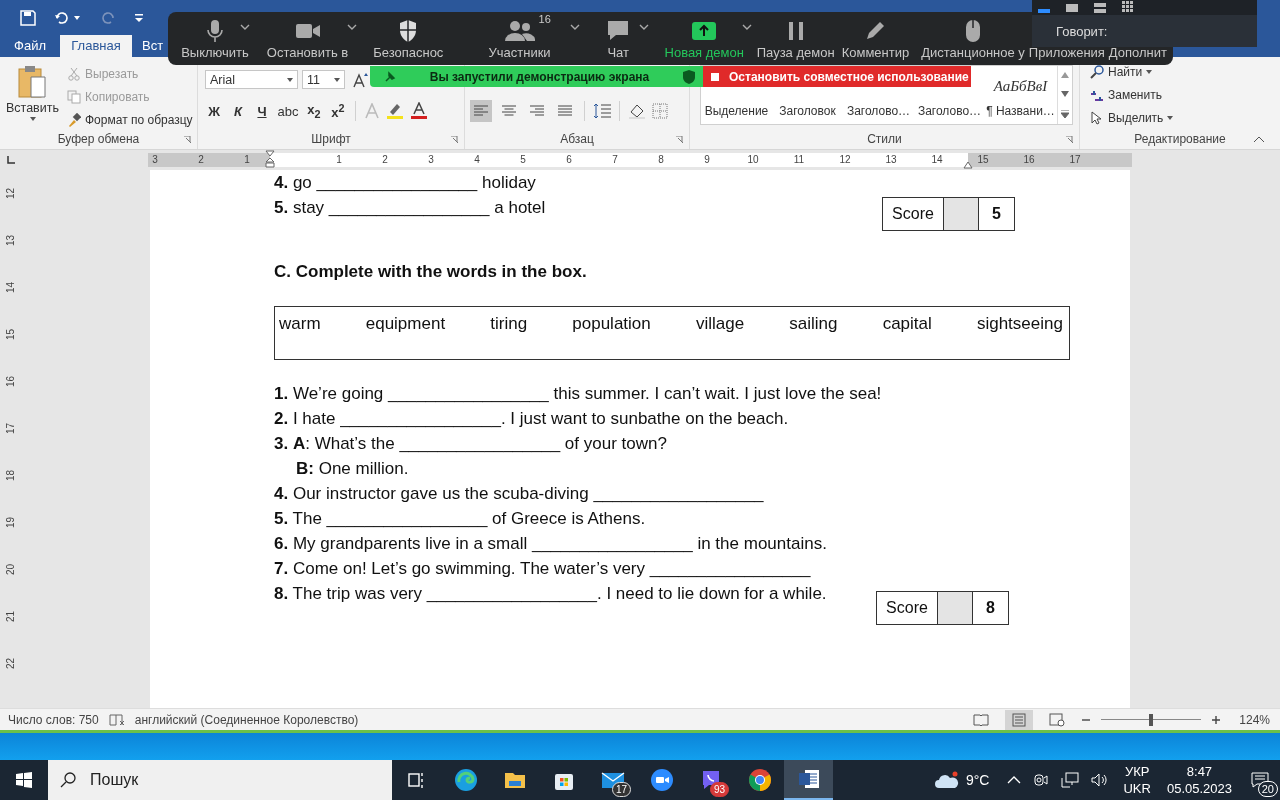 The width and height of the screenshot is (1280, 800). I want to click on view-button, so click(1019, 719).